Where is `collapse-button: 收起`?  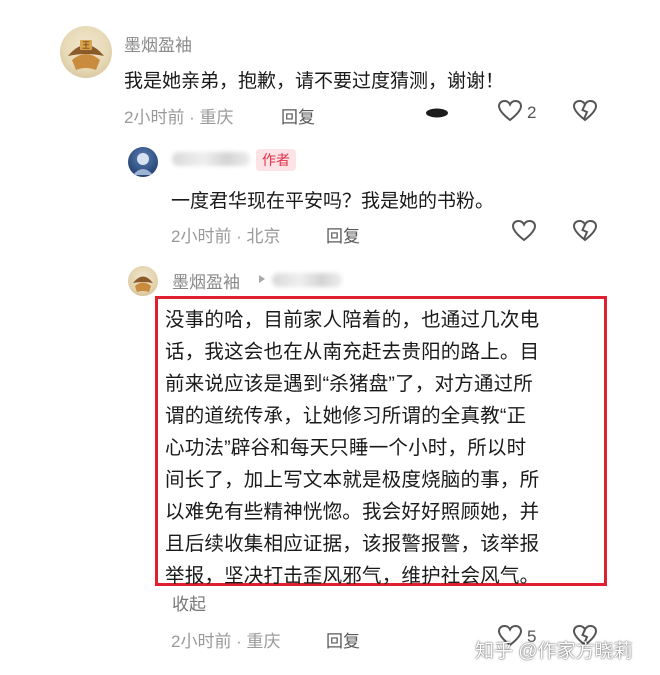
collapse-button: 收起 is located at coordinates (189, 602).